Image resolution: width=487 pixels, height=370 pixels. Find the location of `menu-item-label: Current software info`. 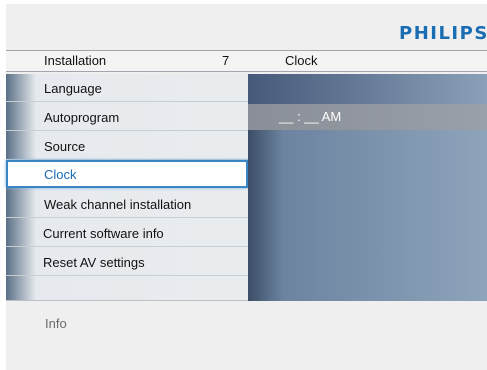

menu-item-label: Current software info is located at coordinates (103, 233).